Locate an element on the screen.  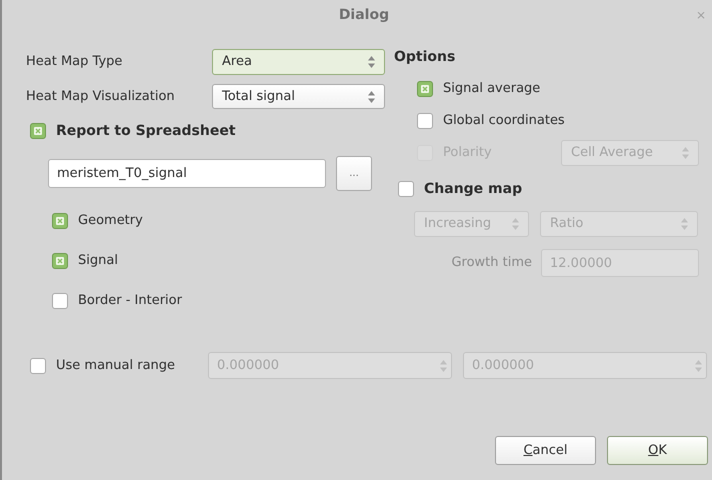
dialog-button: OK is located at coordinates (657, 450).